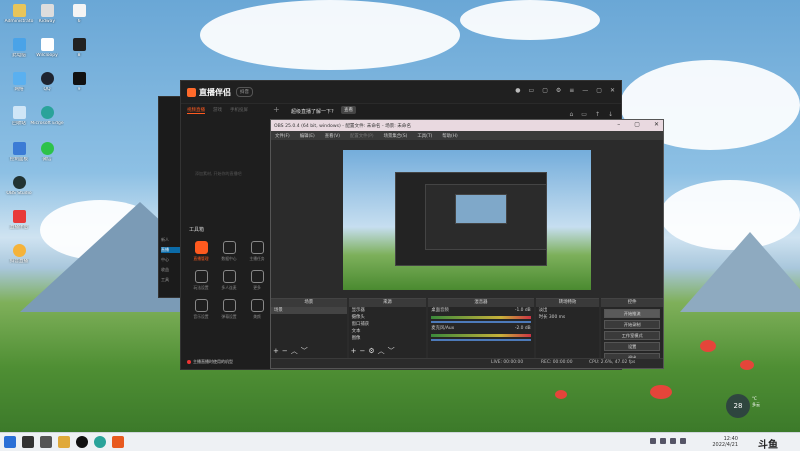 Image resolution: width=800 pixels, height=451 pixels. Describe the element at coordinates (307, 136) in the screenshot. I see `menu-edit: 编辑(E)` at that location.